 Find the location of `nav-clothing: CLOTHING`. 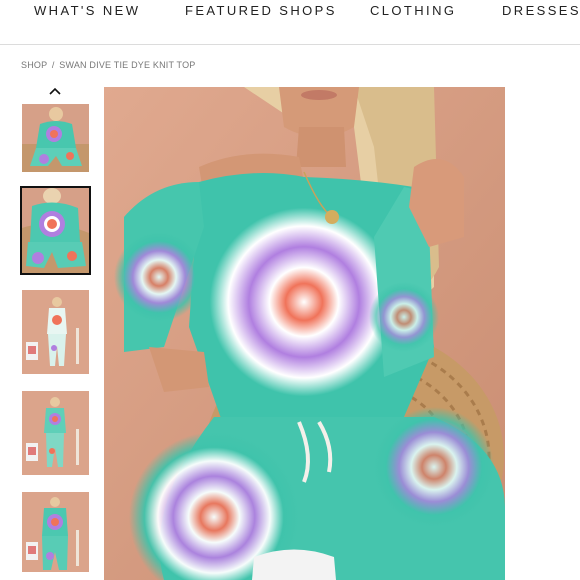

nav-clothing: CLOTHING is located at coordinates (413, 10).